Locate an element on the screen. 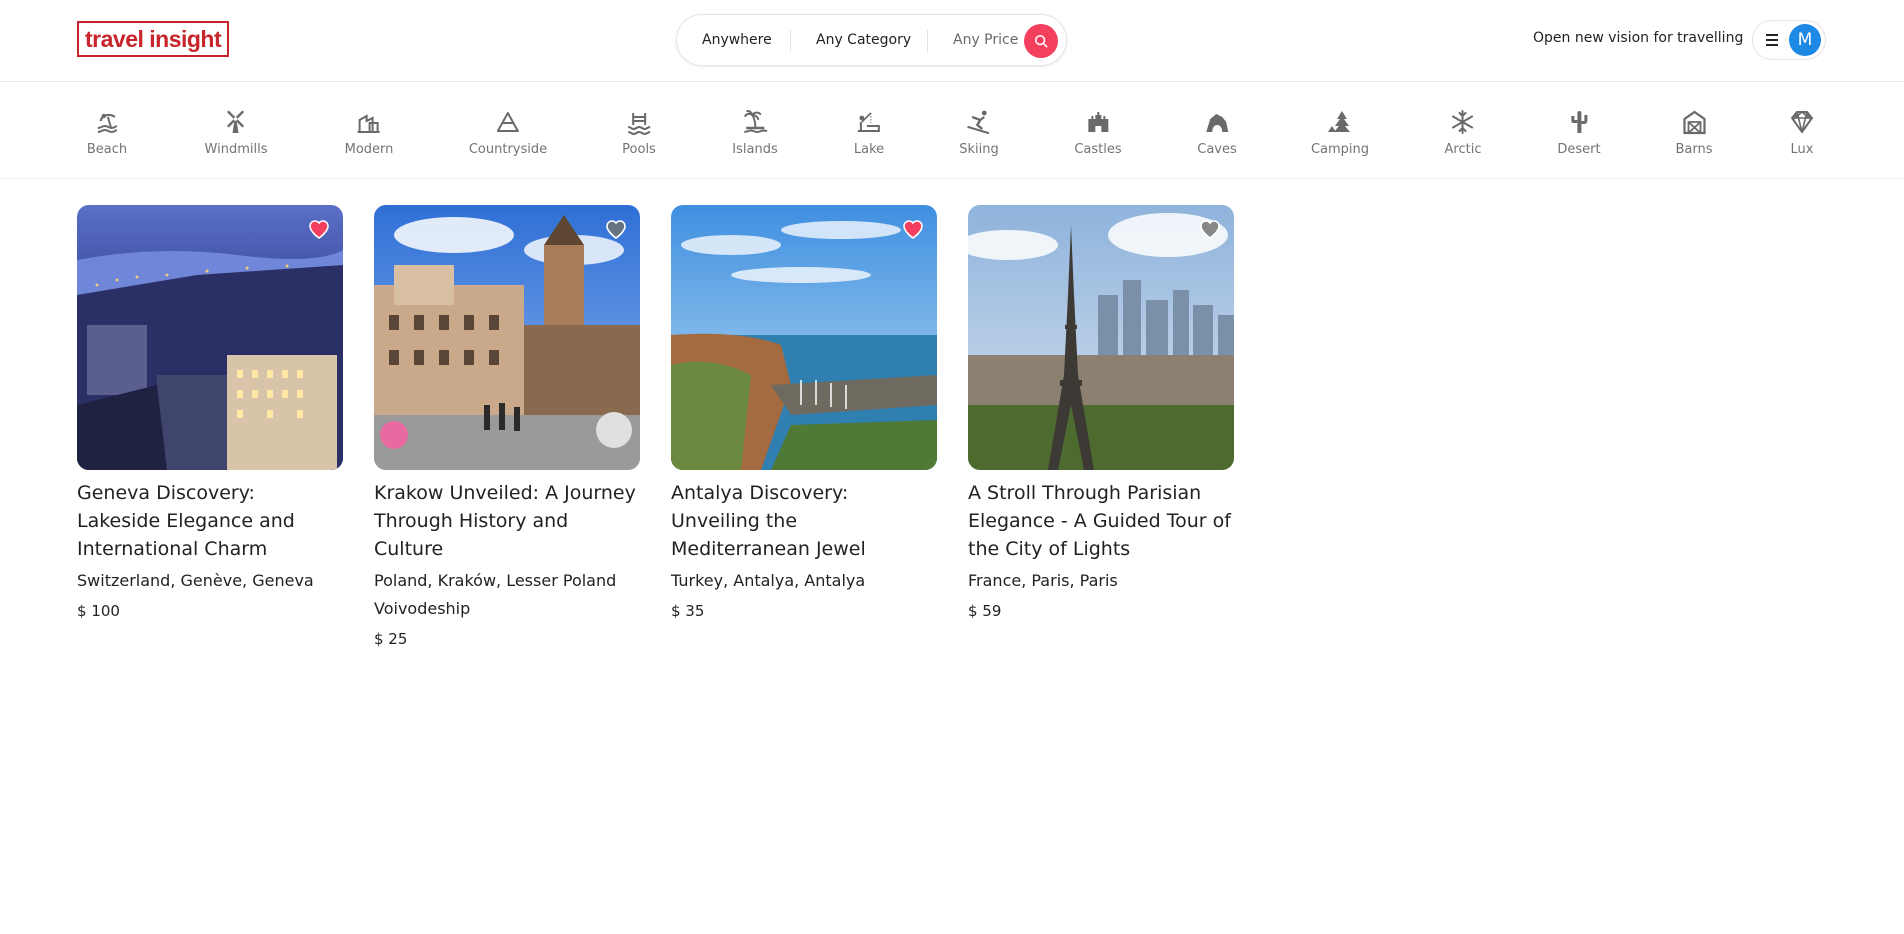 This screenshot has height=934, width=1904. avatar: M is located at coordinates (1805, 40).